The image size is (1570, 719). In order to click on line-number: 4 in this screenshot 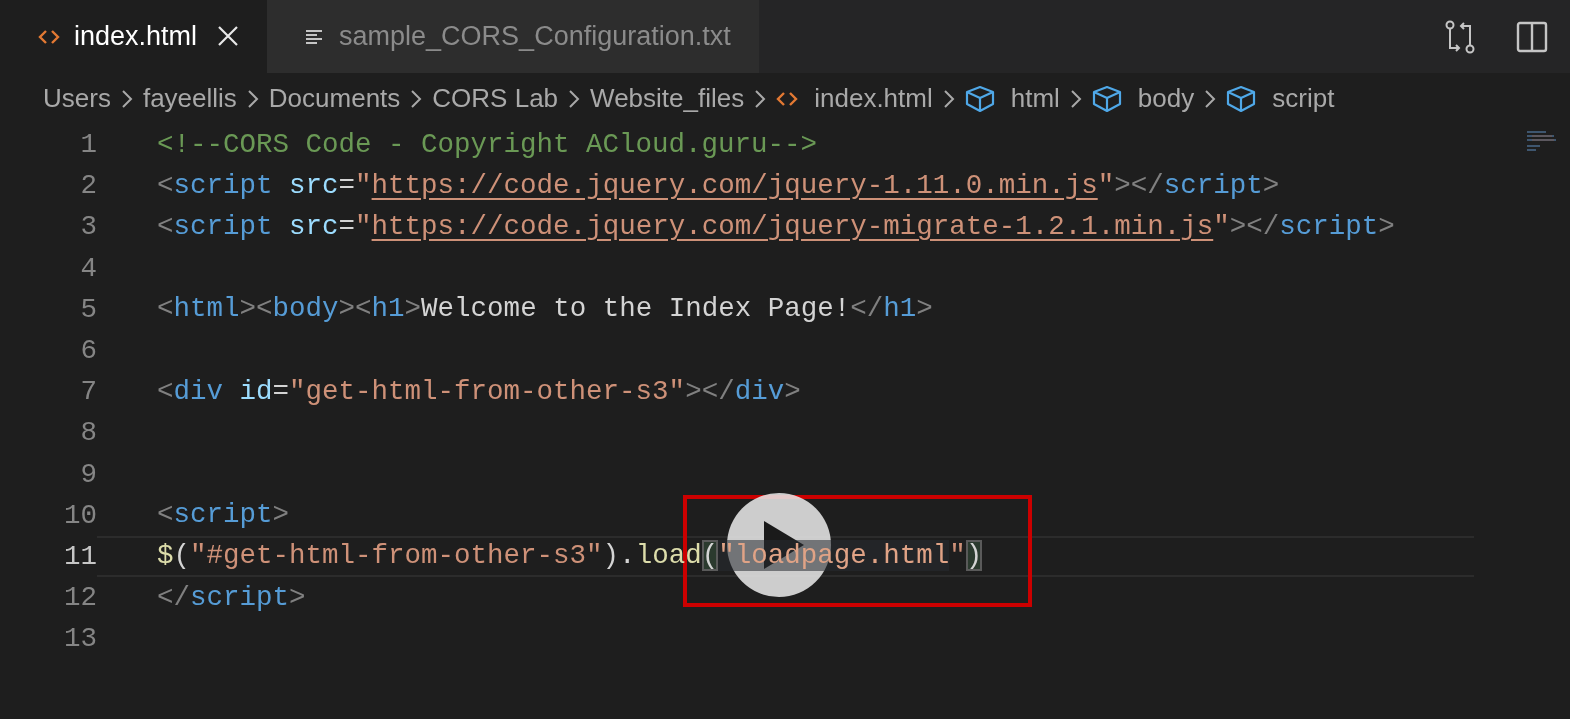, I will do `click(88, 268)`.